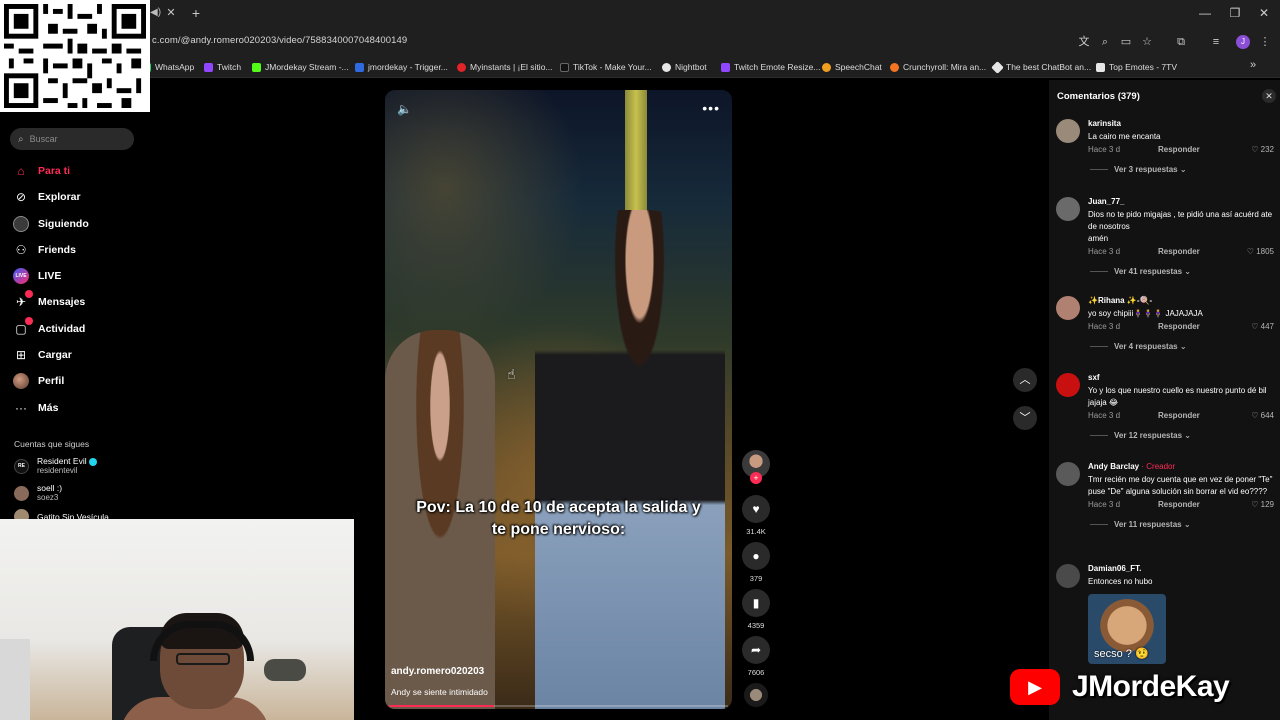 The width and height of the screenshot is (1280, 720). I want to click on comments-title: Comentarios (379), so click(1098, 96).